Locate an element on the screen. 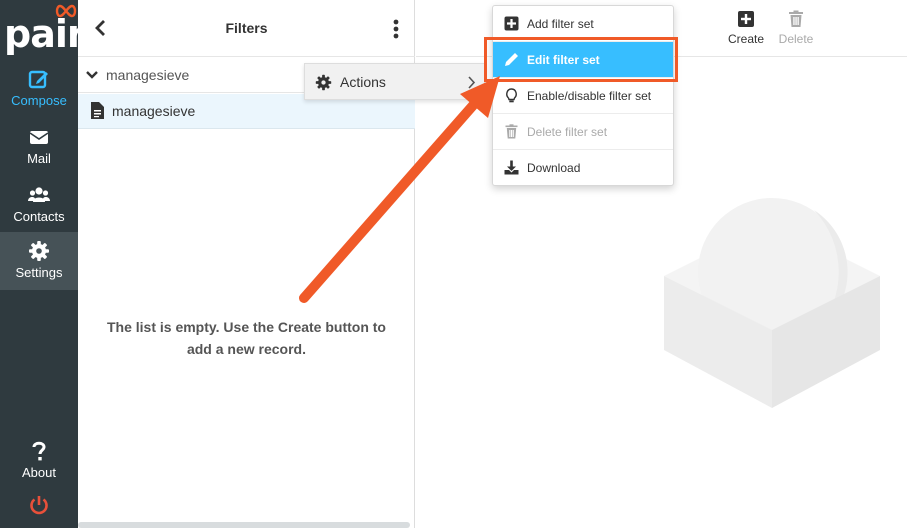 The width and height of the screenshot is (907, 528). menu-item-delete-filter-set: Delete filter set is located at coordinates (583, 132).